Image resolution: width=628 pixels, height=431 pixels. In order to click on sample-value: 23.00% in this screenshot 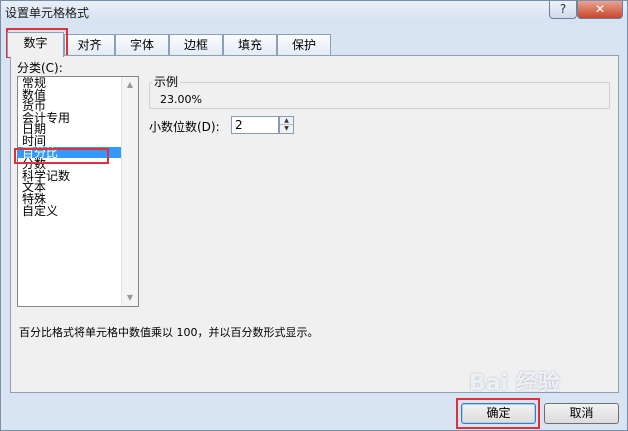, I will do `click(181, 99)`.